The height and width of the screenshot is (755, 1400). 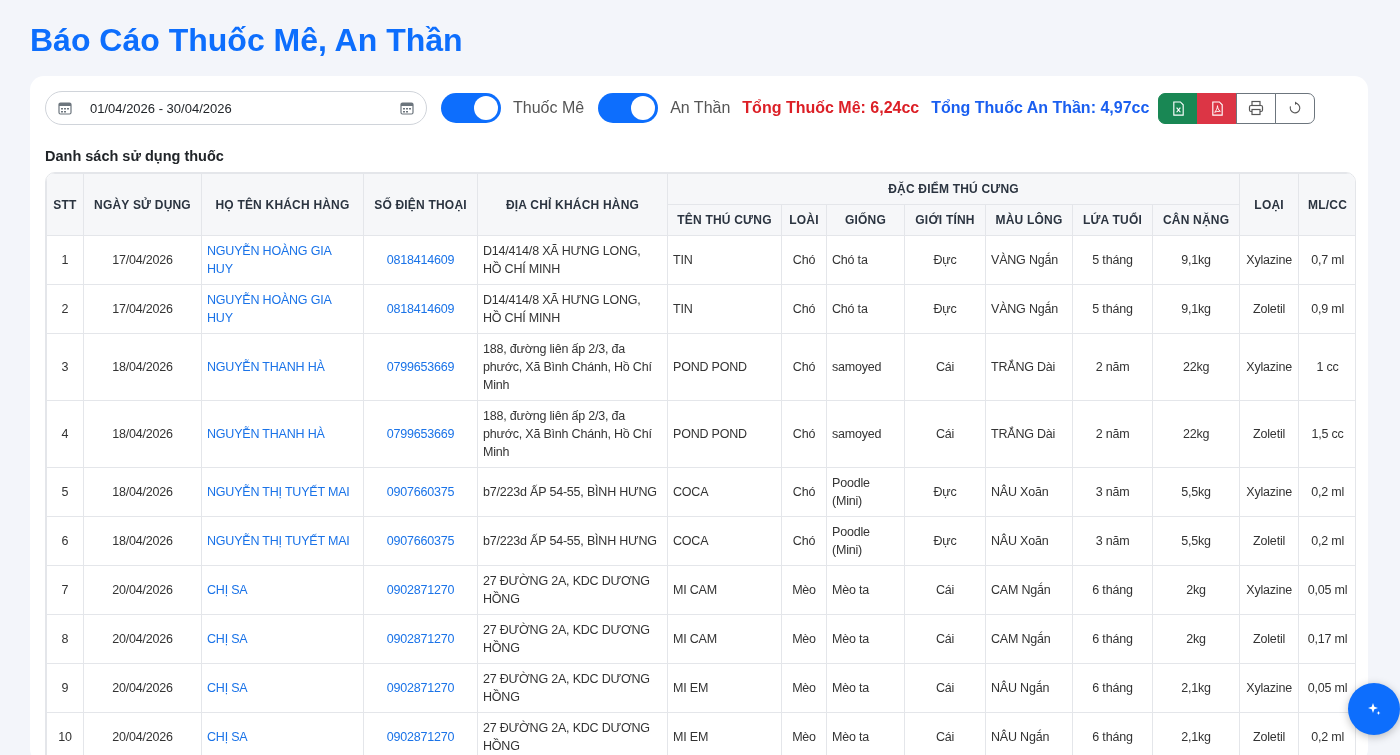 What do you see at coordinates (724, 220) in the screenshot?
I see `column-header: TÊN THÚ CƯNG` at bounding box center [724, 220].